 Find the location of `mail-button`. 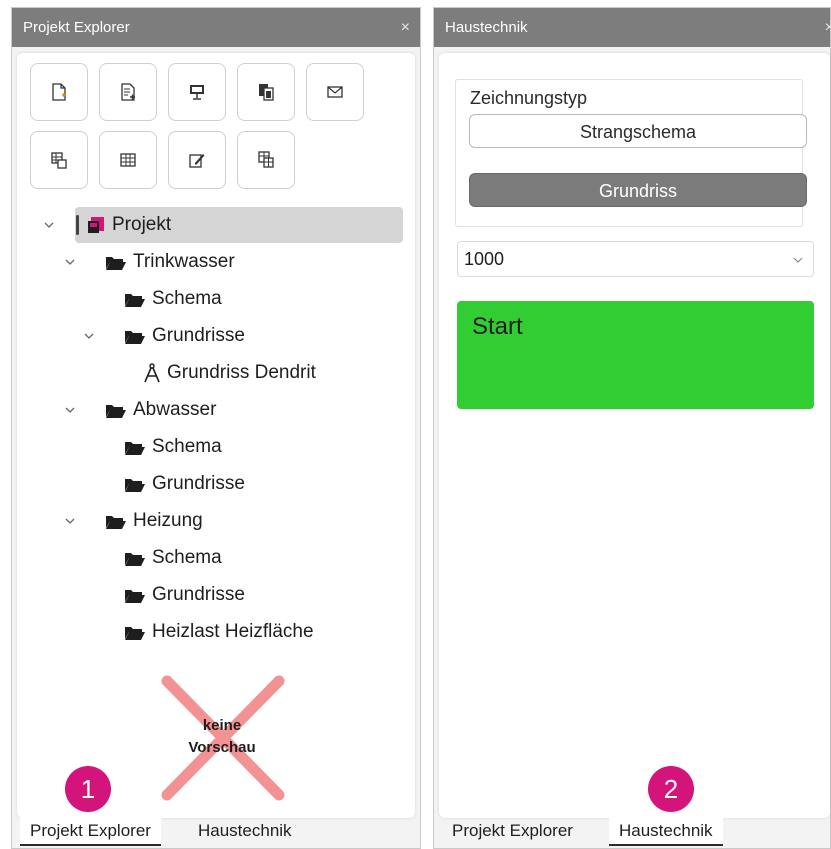

mail-button is located at coordinates (335, 92).